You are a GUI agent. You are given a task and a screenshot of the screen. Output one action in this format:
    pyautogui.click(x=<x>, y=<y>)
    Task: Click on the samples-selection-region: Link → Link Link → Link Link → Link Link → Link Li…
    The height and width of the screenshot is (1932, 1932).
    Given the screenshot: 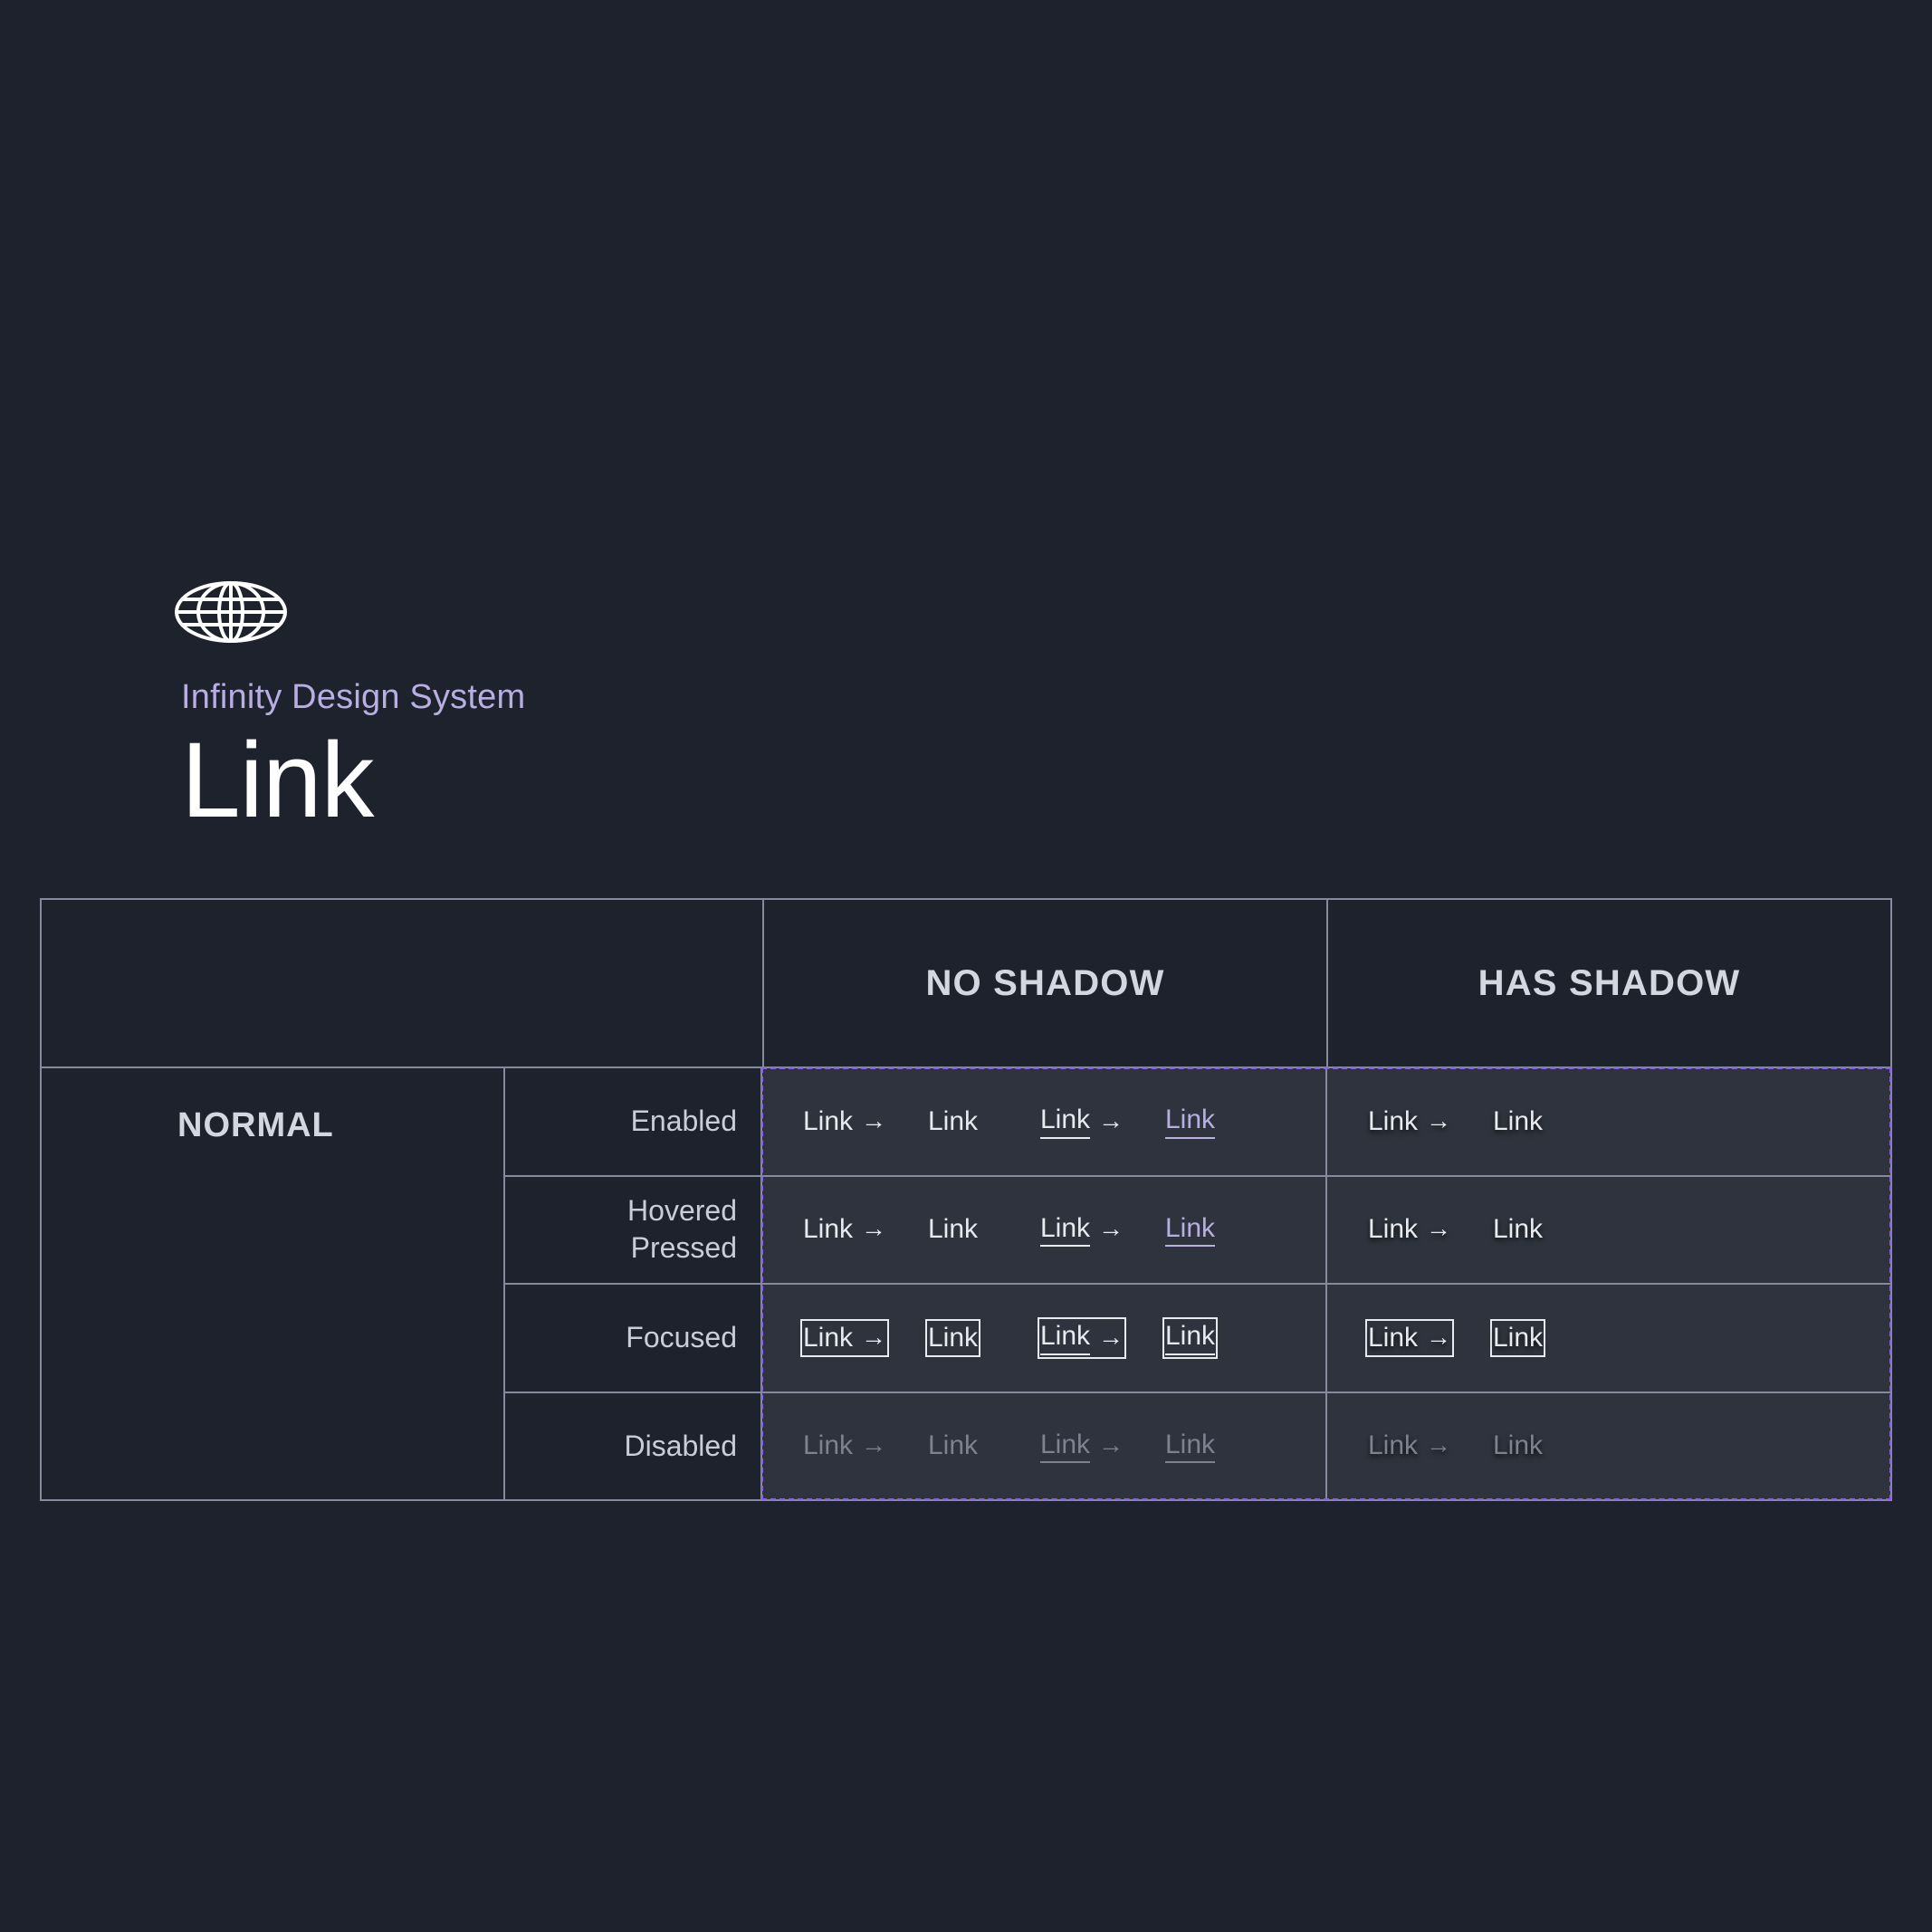 What is the action you would take?
    pyautogui.click(x=1326, y=1283)
    